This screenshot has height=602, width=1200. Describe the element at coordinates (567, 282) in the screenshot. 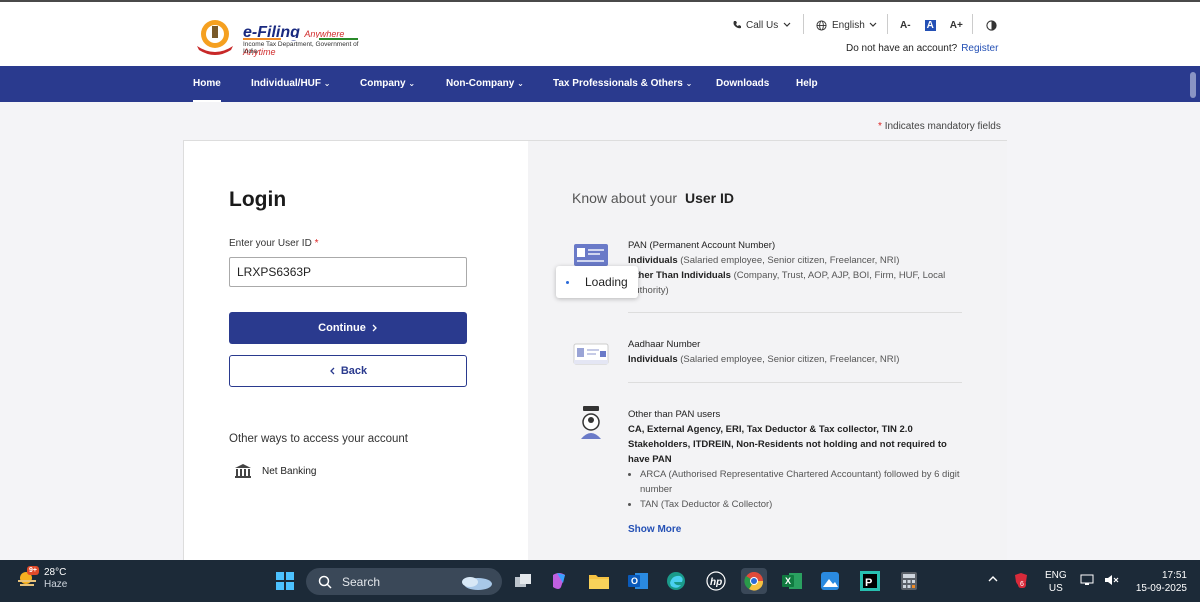

I see `spinner-icon` at that location.